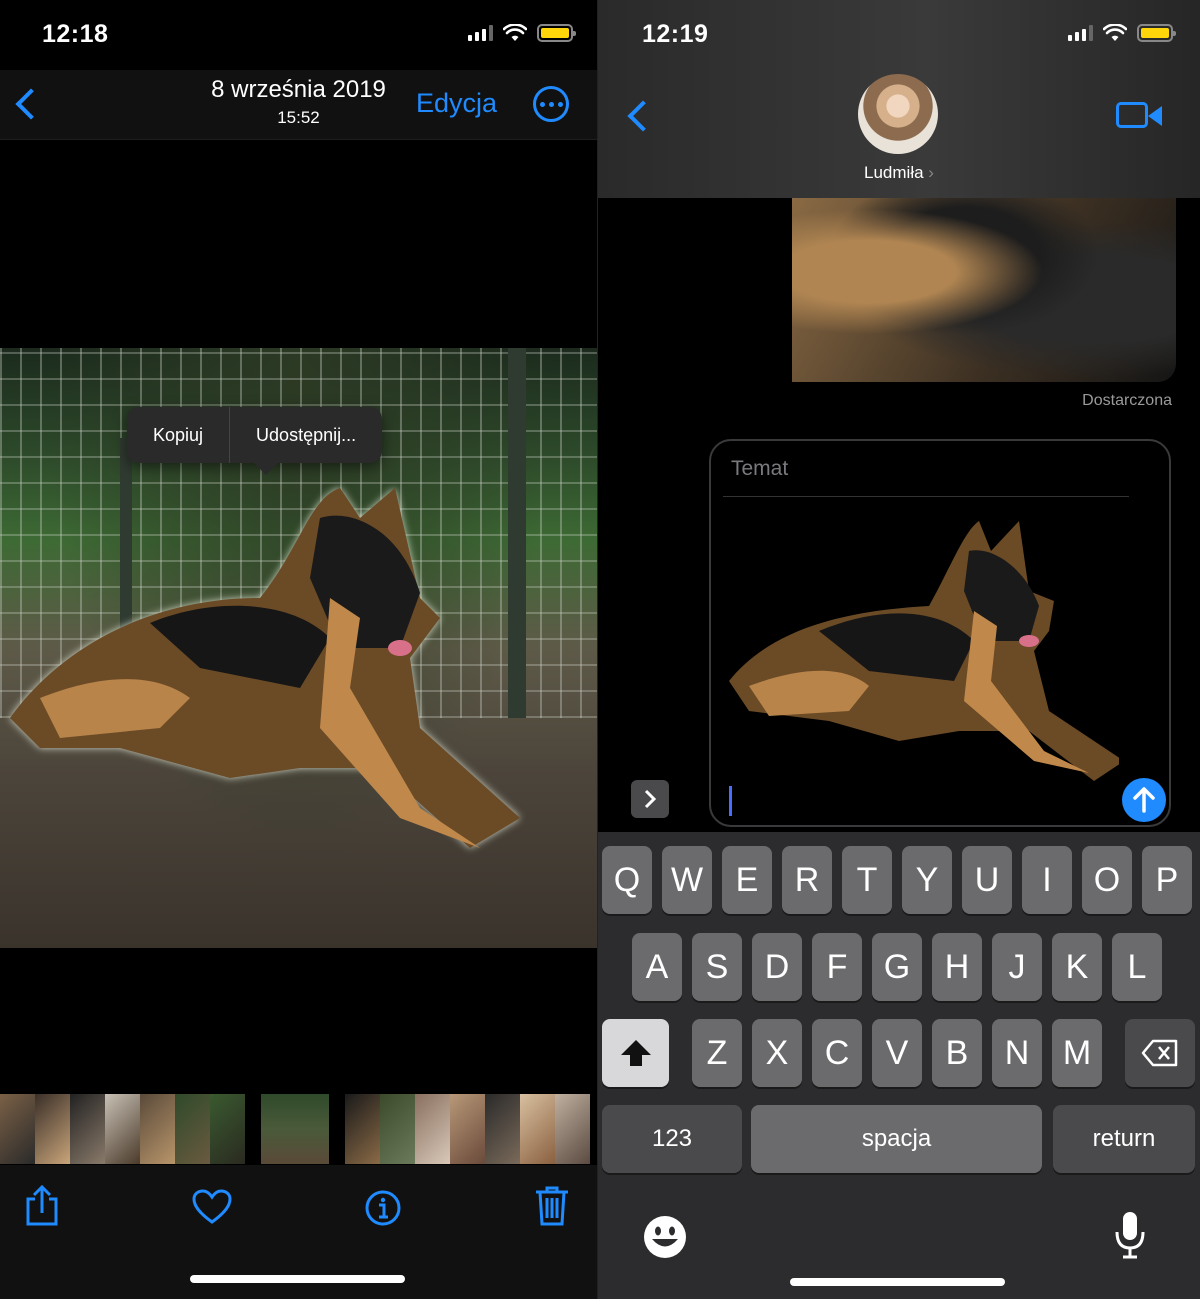 This screenshot has width=1200, height=1299. Describe the element at coordinates (672, 1139) in the screenshot. I see `numbers-key: 123` at that location.